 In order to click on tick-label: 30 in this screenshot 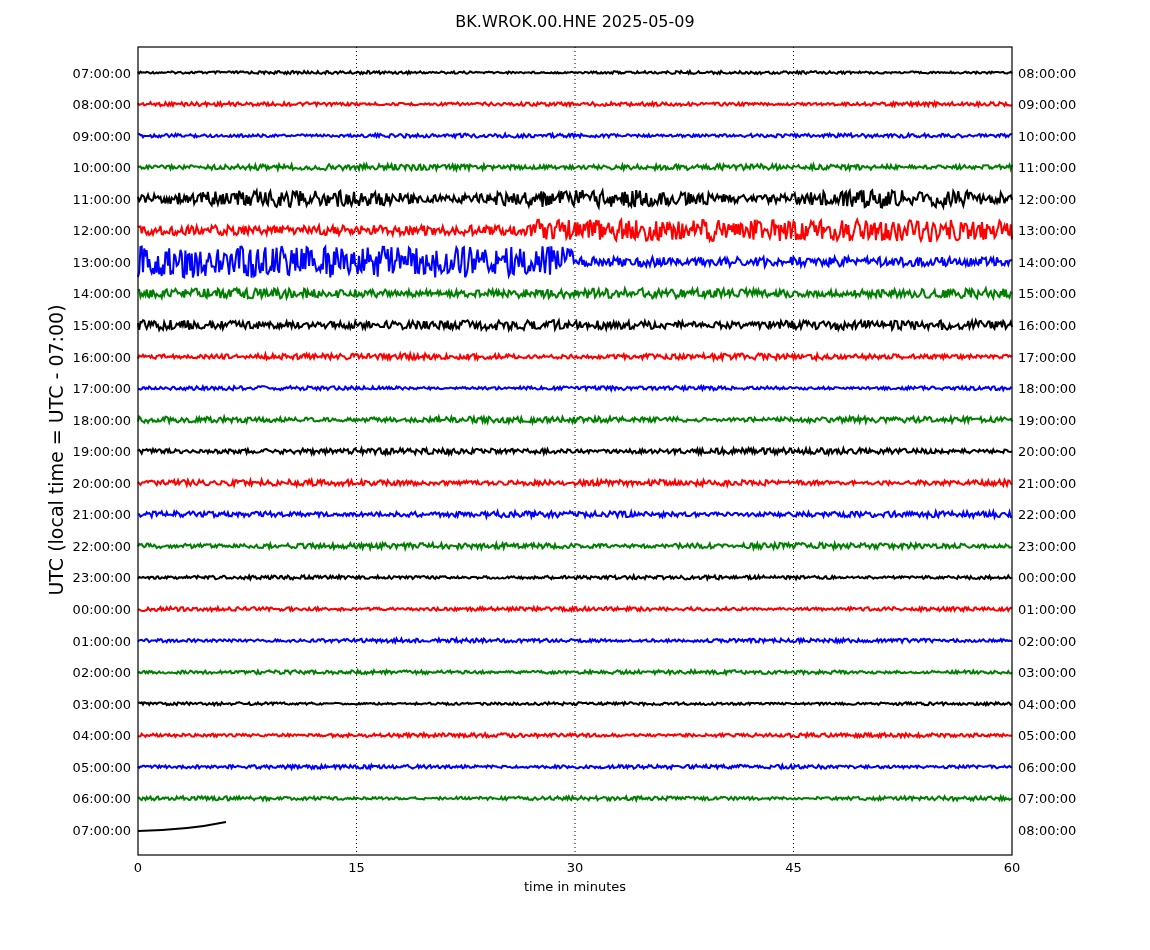, I will do `click(575, 867)`.